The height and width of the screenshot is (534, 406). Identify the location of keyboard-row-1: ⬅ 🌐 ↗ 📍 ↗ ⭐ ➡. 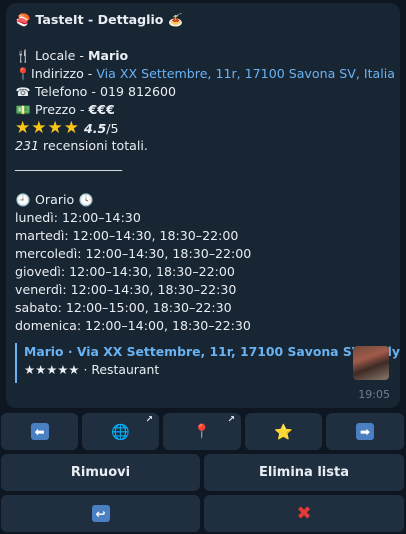
(203, 431).